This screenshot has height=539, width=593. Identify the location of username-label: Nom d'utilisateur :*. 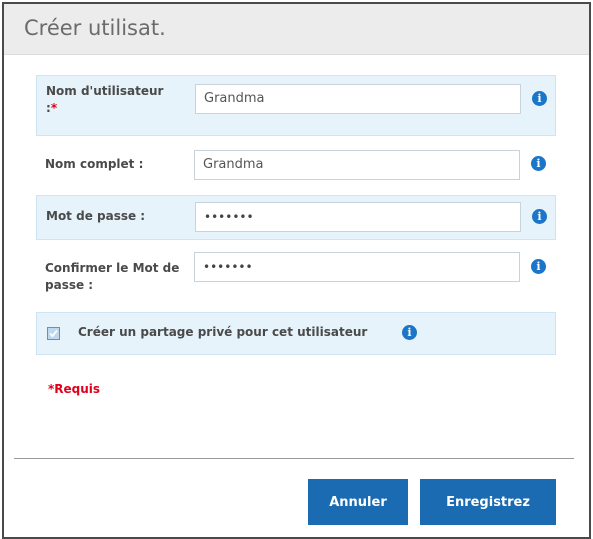
(111, 100).